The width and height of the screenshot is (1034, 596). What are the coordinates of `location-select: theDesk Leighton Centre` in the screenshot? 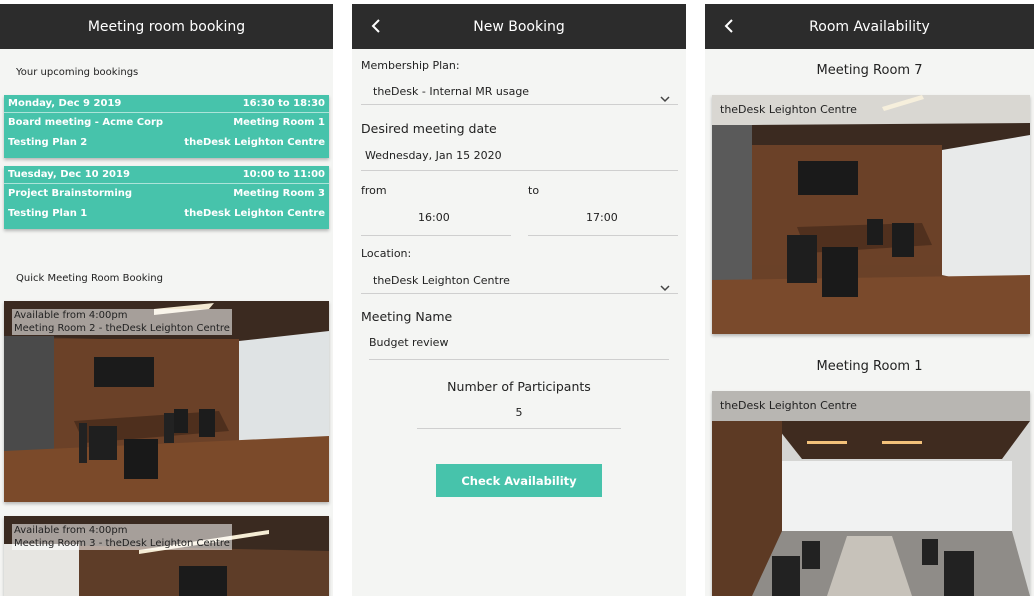 It's located at (441, 280).